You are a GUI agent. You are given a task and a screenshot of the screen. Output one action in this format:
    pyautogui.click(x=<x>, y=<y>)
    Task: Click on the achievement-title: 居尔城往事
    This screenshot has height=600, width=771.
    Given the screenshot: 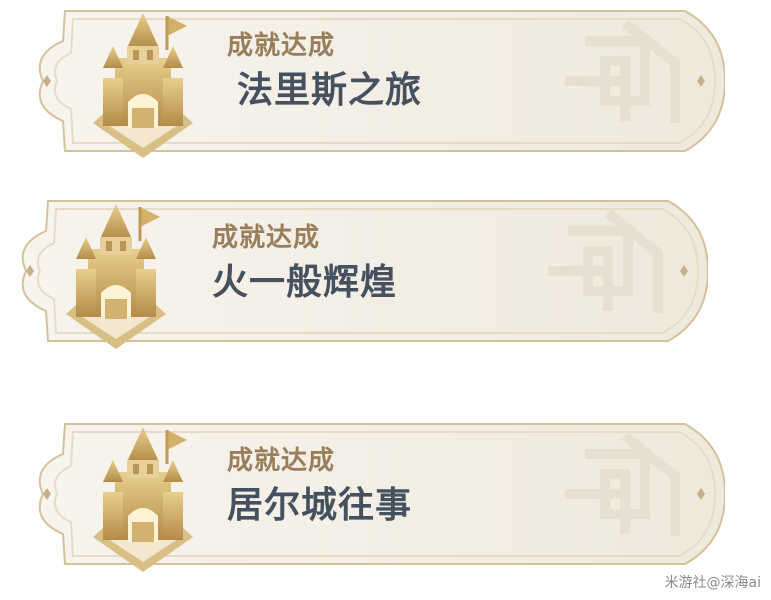 What is the action you would take?
    pyautogui.click(x=320, y=505)
    